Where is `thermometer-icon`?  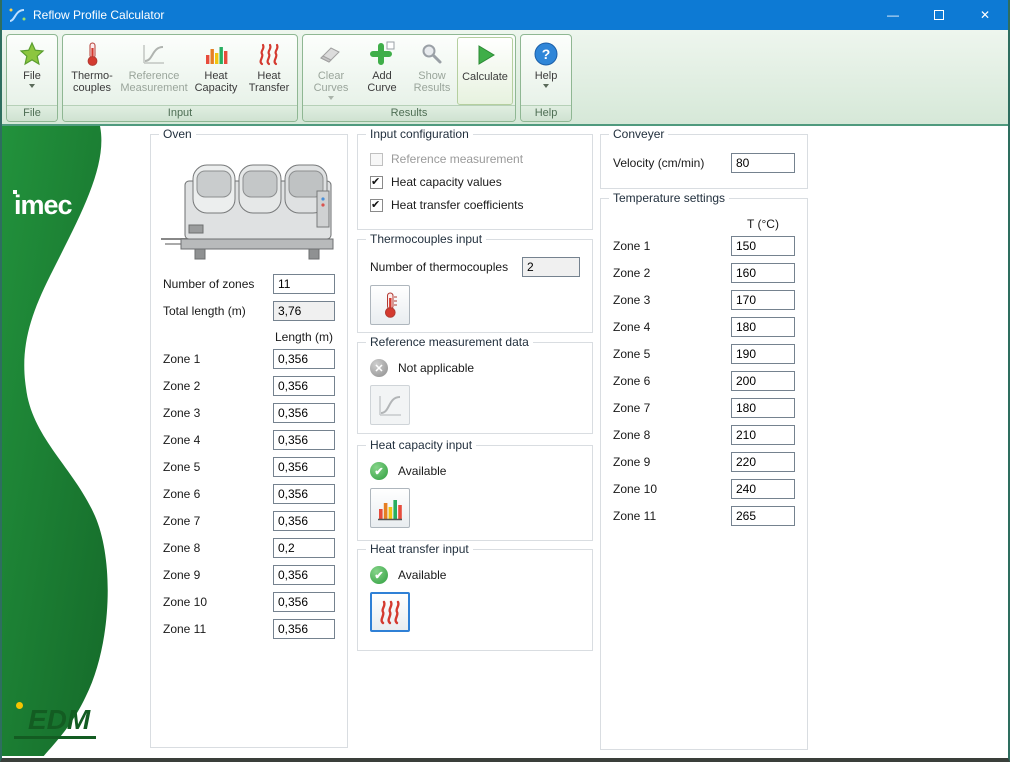
thermometer-icon is located at coordinates (92, 54).